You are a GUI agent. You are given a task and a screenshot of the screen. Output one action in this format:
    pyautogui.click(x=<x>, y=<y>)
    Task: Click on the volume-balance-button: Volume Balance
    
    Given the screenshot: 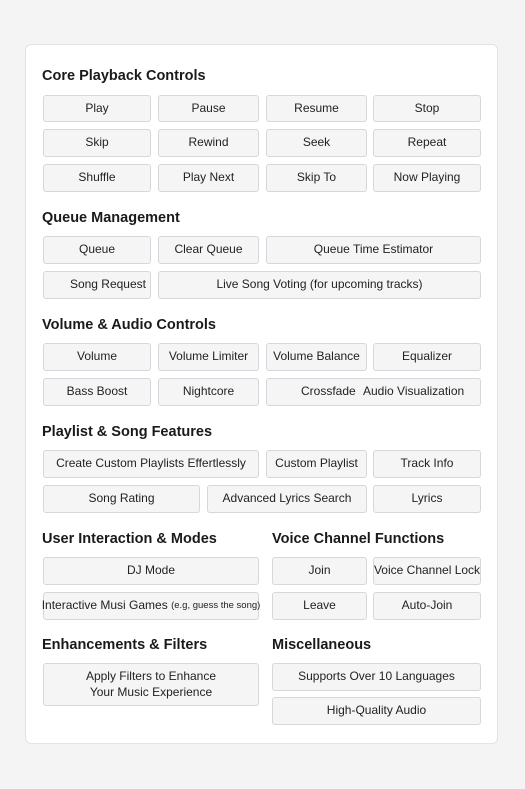 What is the action you would take?
    pyautogui.click(x=316, y=357)
    